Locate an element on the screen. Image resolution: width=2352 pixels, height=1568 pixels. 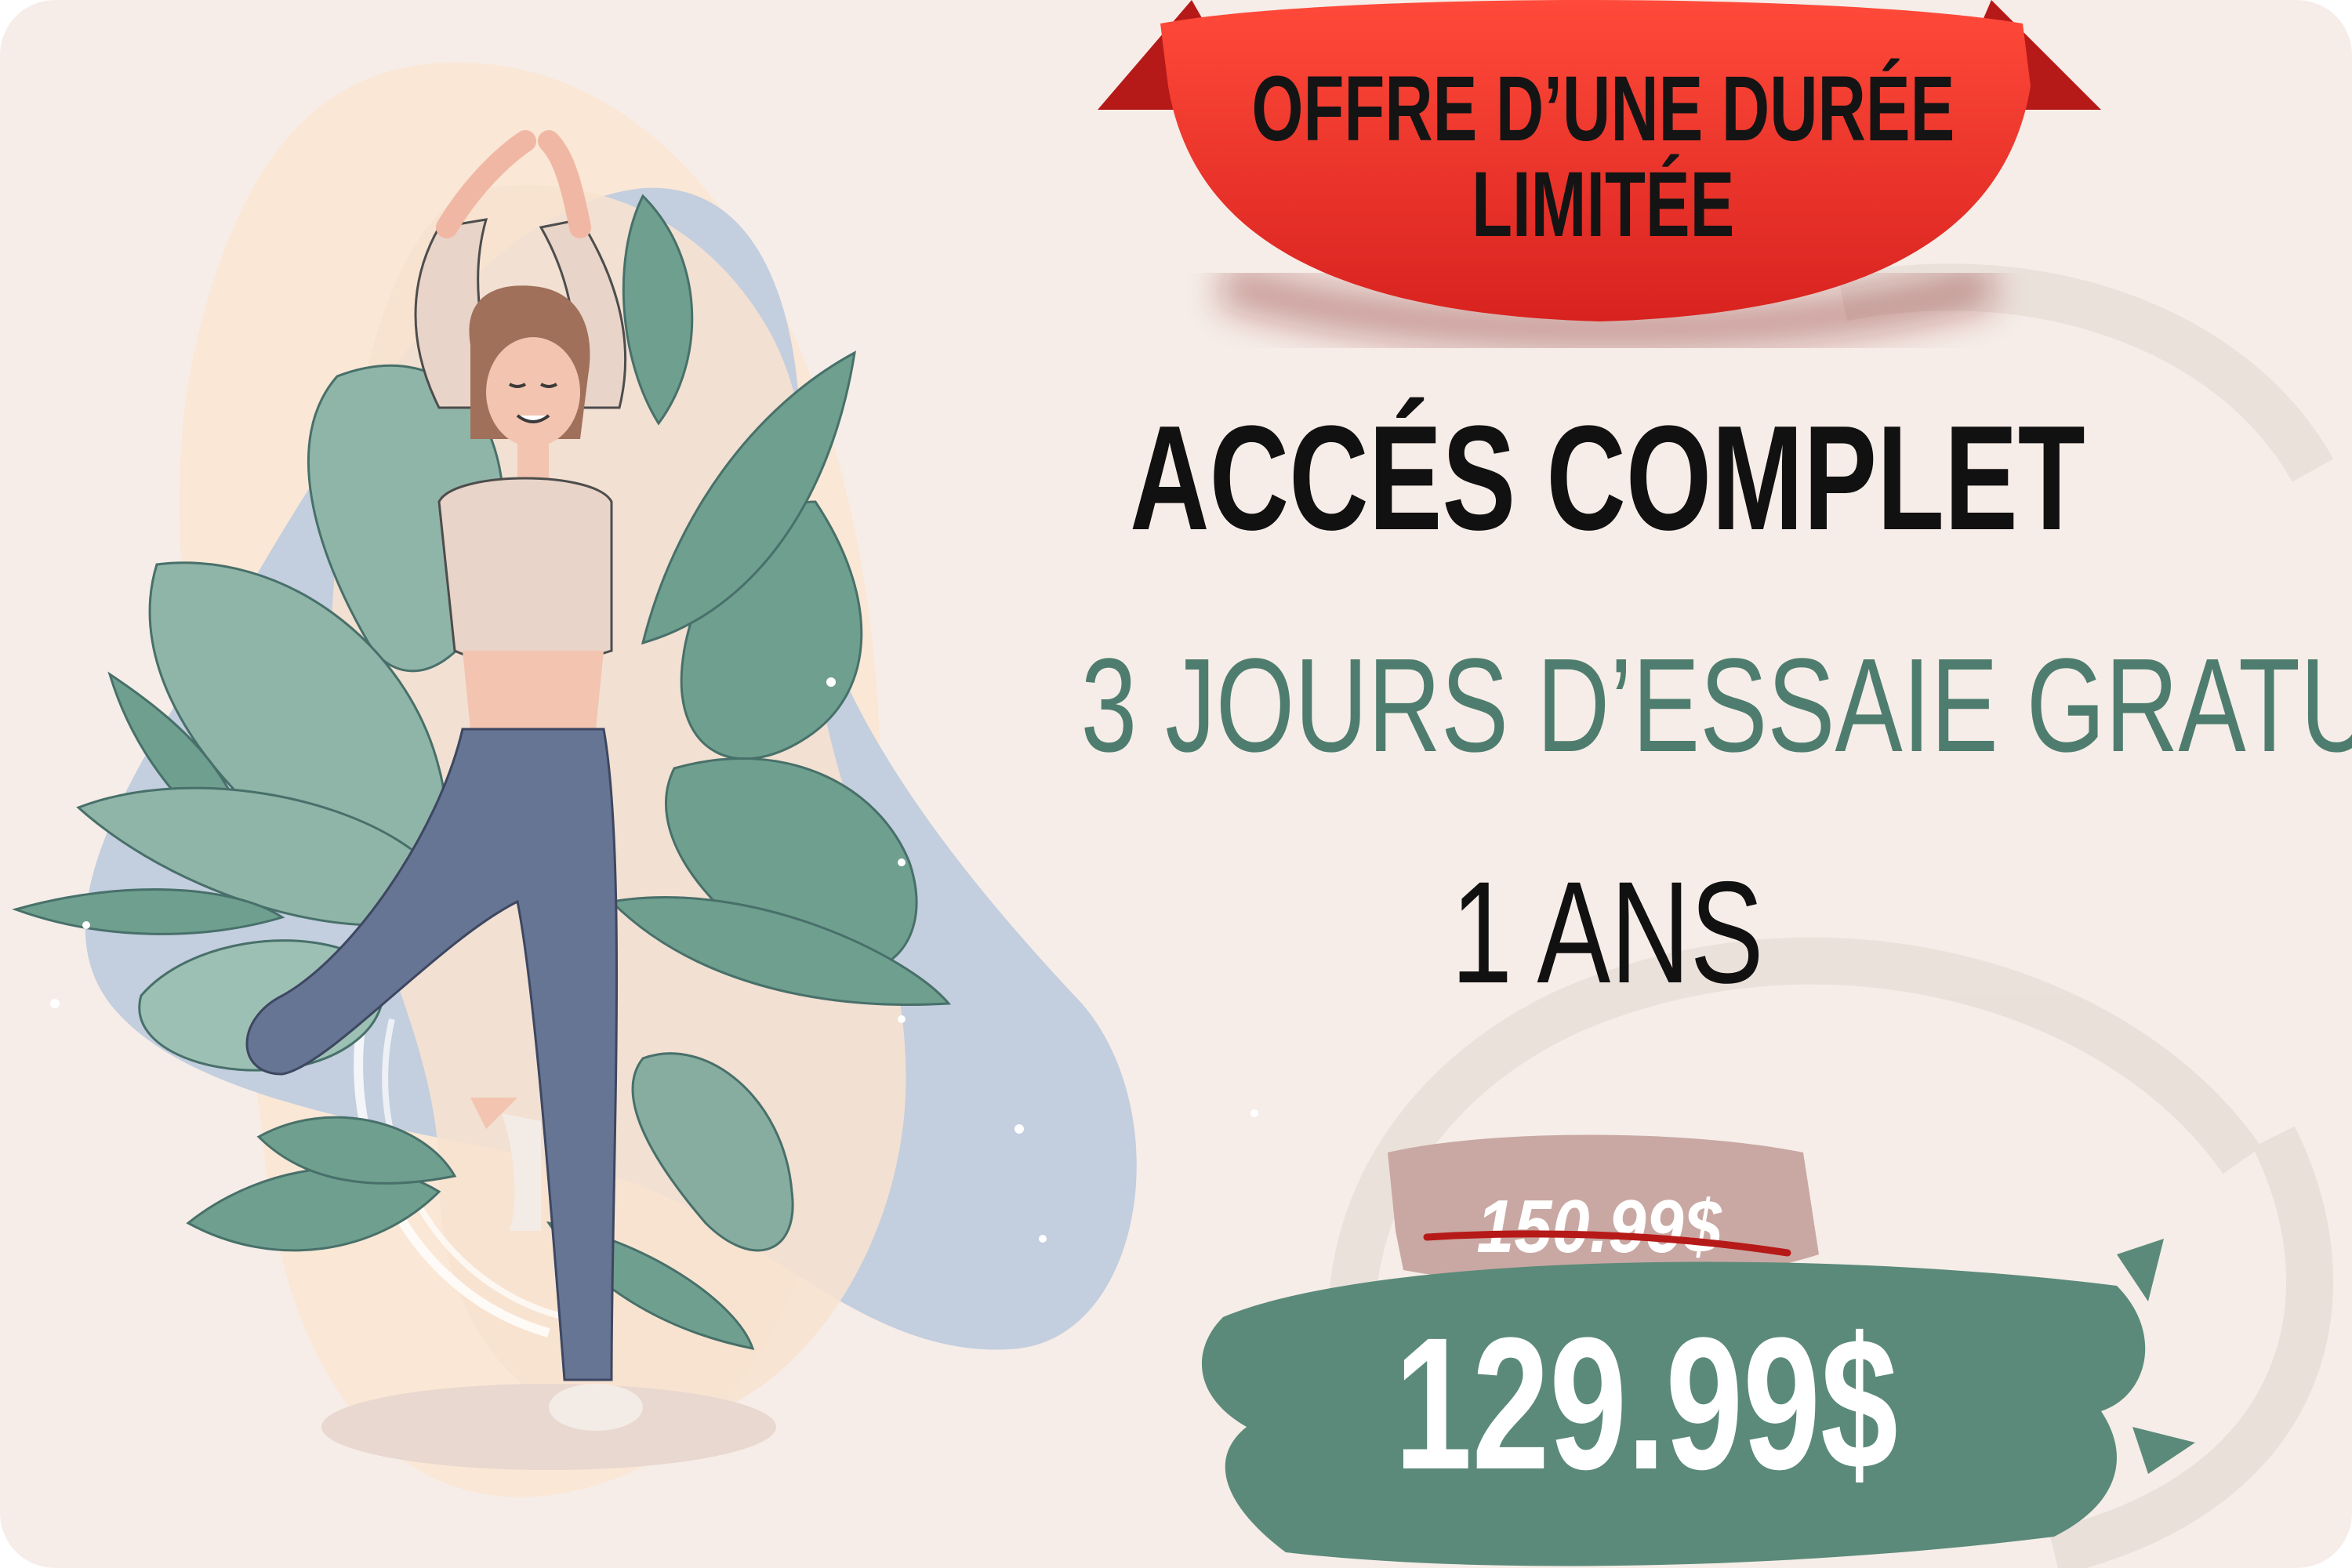
headline-text: ACCÉS COMPLET is located at coordinates (1607, 478).